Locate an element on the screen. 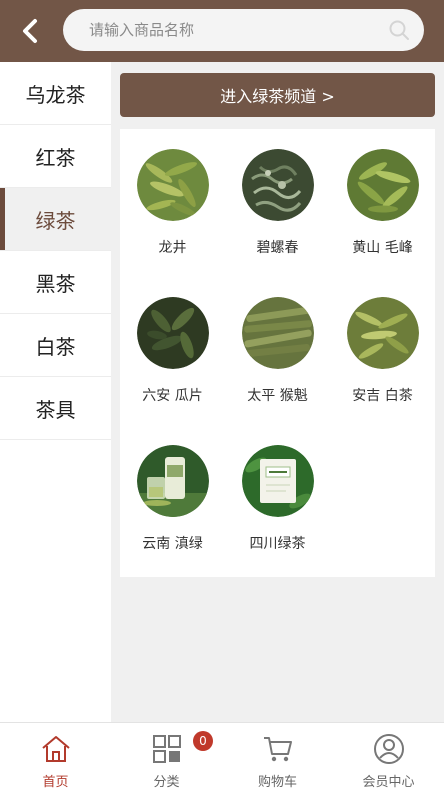 Image resolution: width=444 pixels, height=794 pixels. tea-name: 太平 猴魁 is located at coordinates (277, 396).